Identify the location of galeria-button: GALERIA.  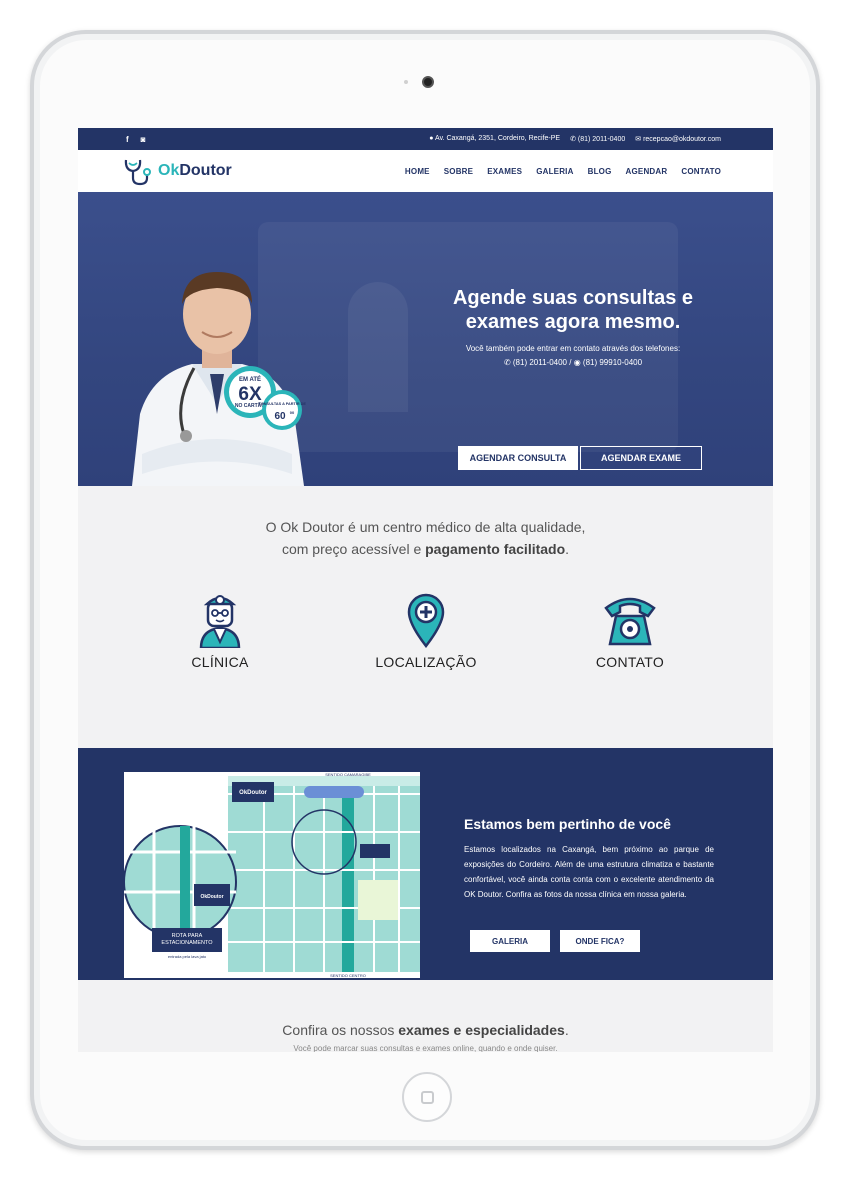
(510, 941).